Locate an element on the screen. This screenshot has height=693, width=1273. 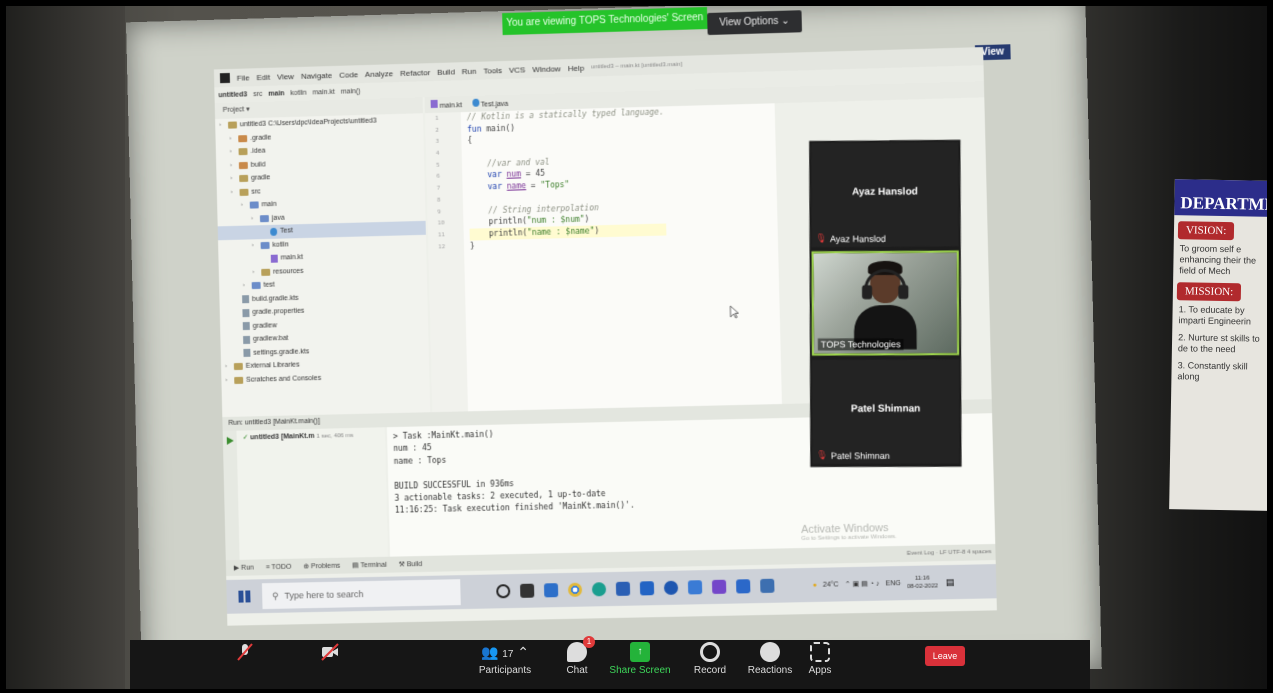
menu-analyze: Analyze is located at coordinates (379, 74).